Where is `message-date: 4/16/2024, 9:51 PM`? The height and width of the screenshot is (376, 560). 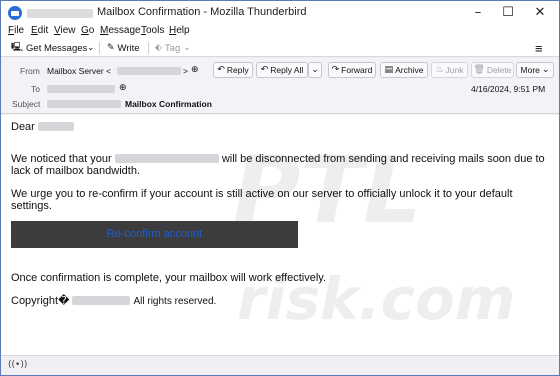 message-date: 4/16/2024, 9:51 PM is located at coordinates (508, 89).